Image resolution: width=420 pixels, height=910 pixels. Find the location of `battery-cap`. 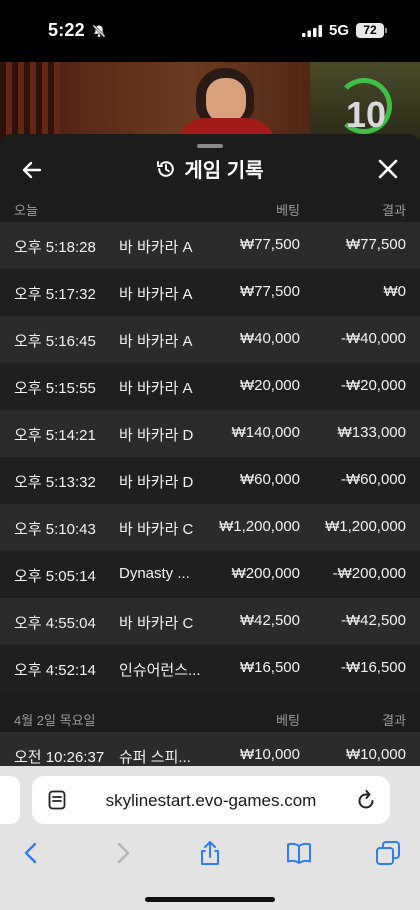

battery-cap is located at coordinates (386, 30).